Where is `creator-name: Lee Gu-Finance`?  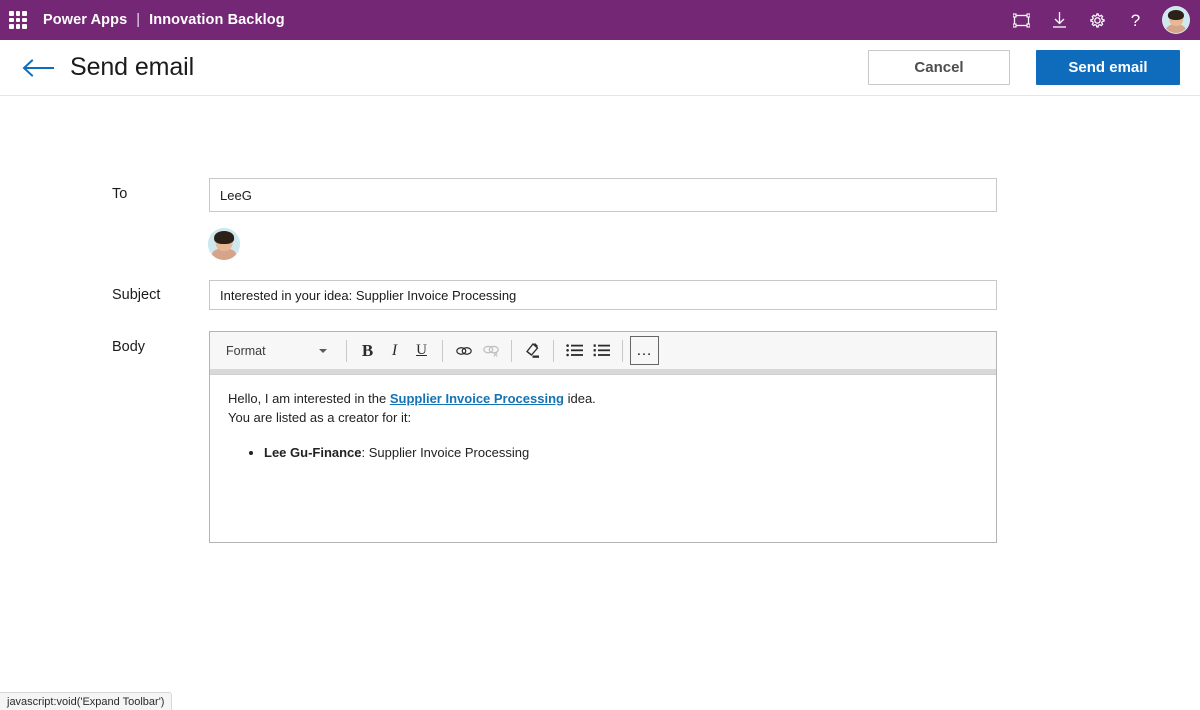
creator-name: Lee Gu-Finance is located at coordinates (313, 452).